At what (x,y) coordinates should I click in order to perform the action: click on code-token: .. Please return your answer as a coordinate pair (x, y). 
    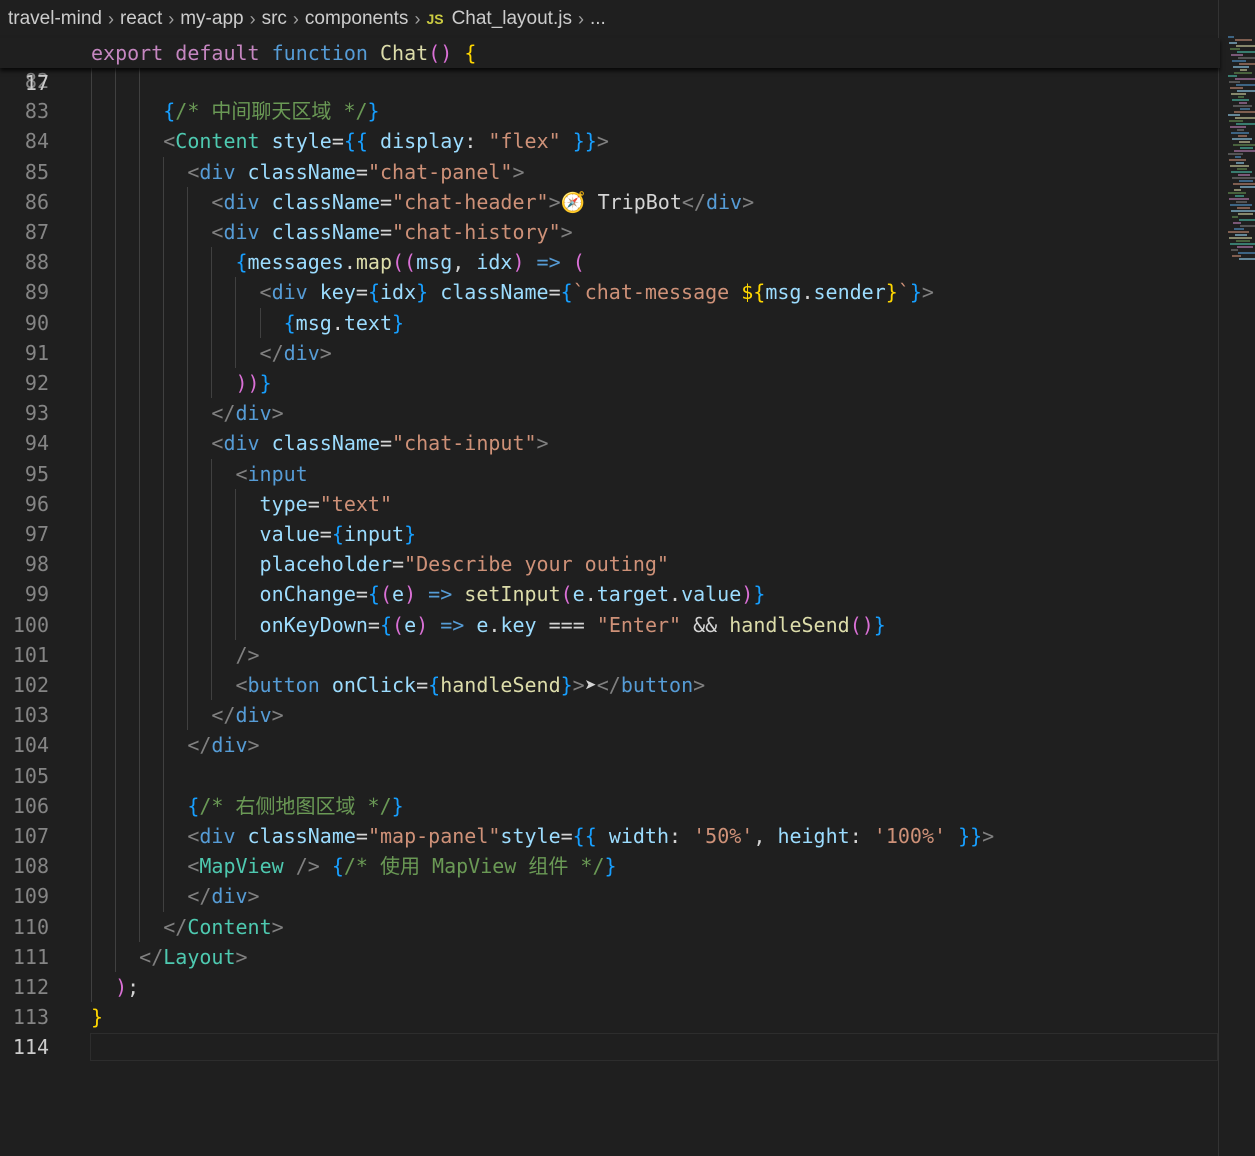
    Looking at the image, I should click on (807, 292).